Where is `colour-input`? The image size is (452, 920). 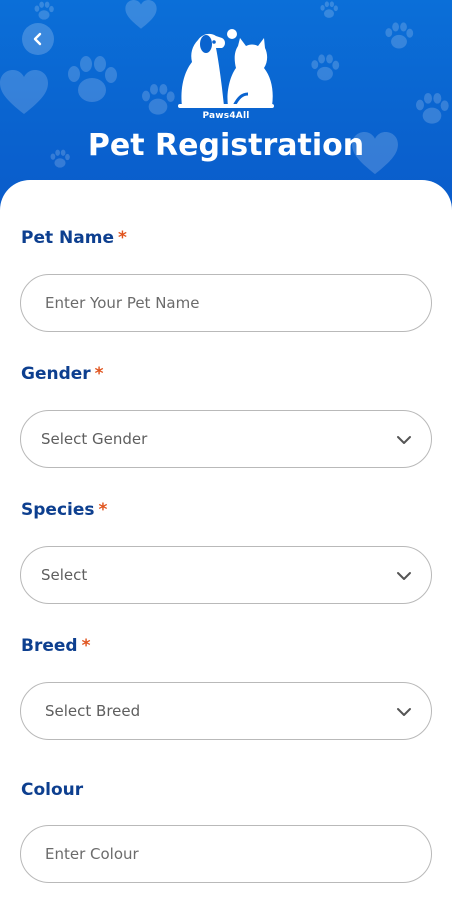 colour-input is located at coordinates (226, 854).